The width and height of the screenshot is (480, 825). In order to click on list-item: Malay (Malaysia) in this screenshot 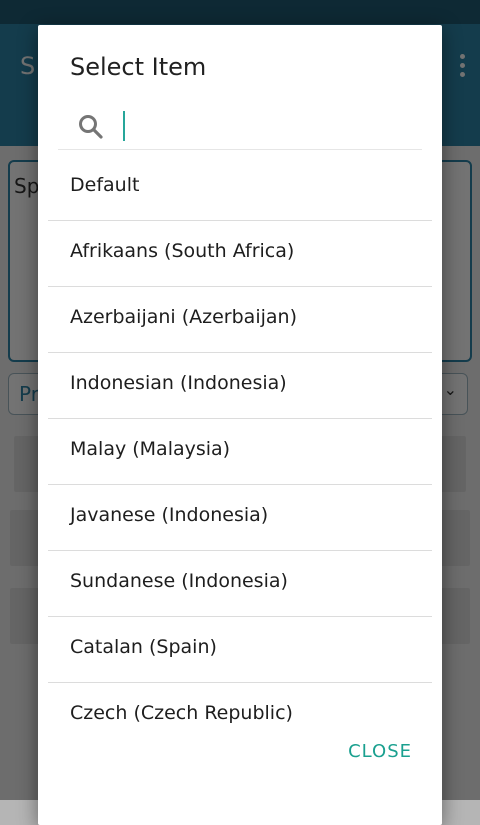, I will do `click(240, 452)`.